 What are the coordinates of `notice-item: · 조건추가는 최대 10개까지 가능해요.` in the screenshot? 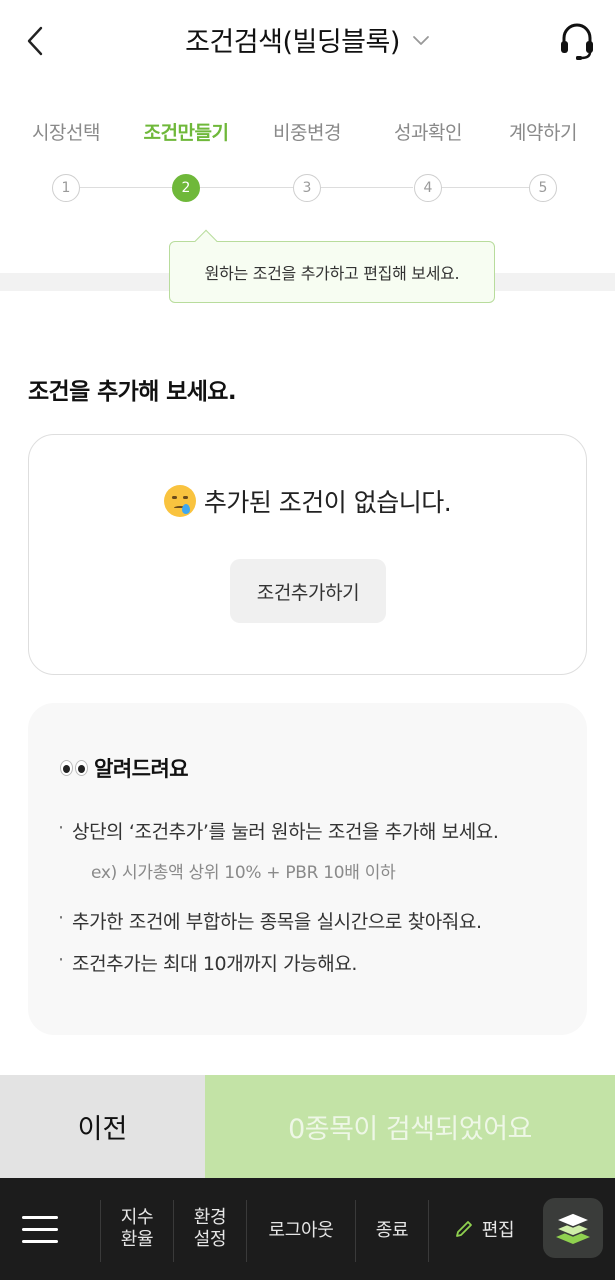 It's located at (208, 962).